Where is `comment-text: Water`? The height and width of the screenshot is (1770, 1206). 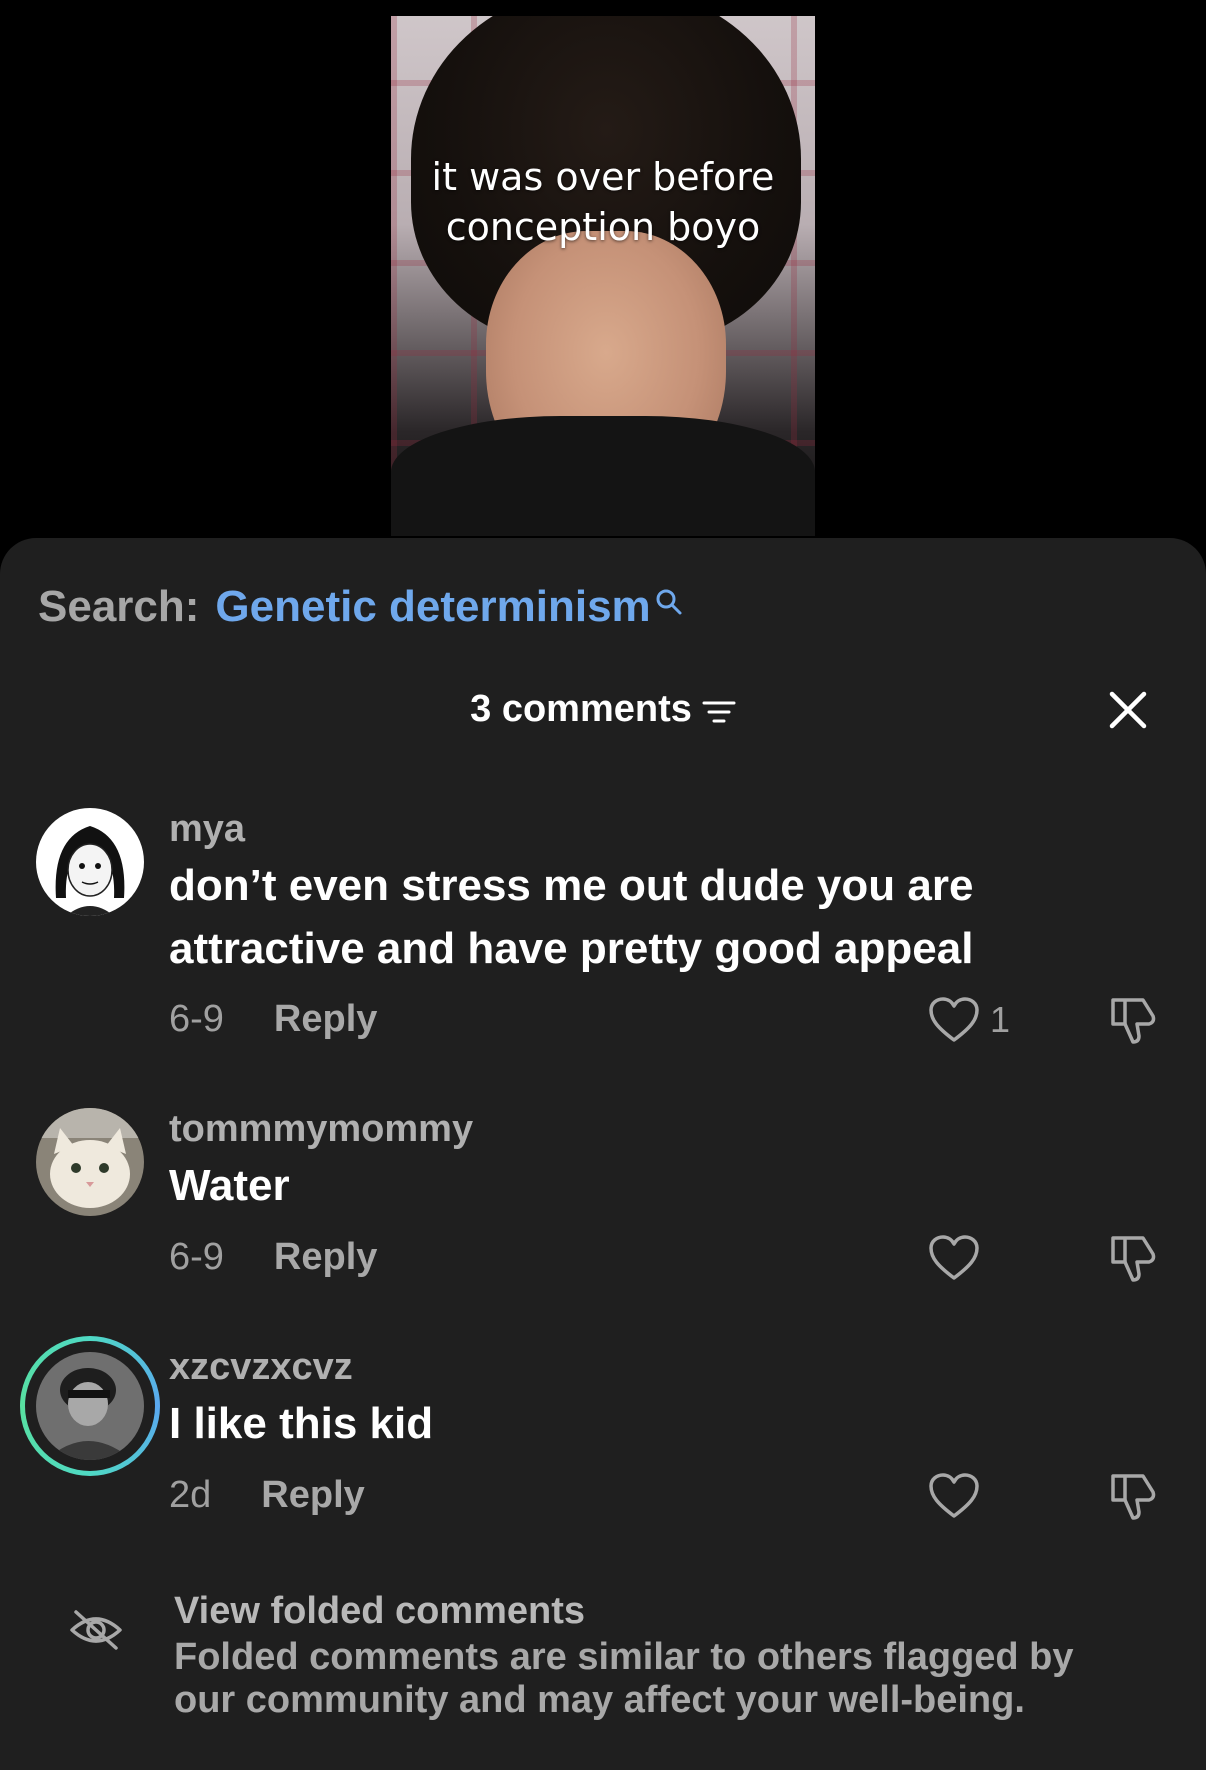
comment-text: Water is located at coordinates (229, 1185).